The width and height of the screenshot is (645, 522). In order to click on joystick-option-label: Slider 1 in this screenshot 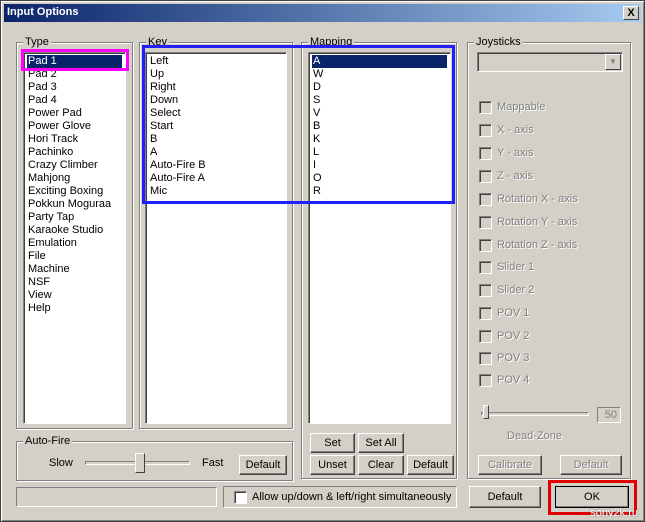, I will do `click(516, 267)`.